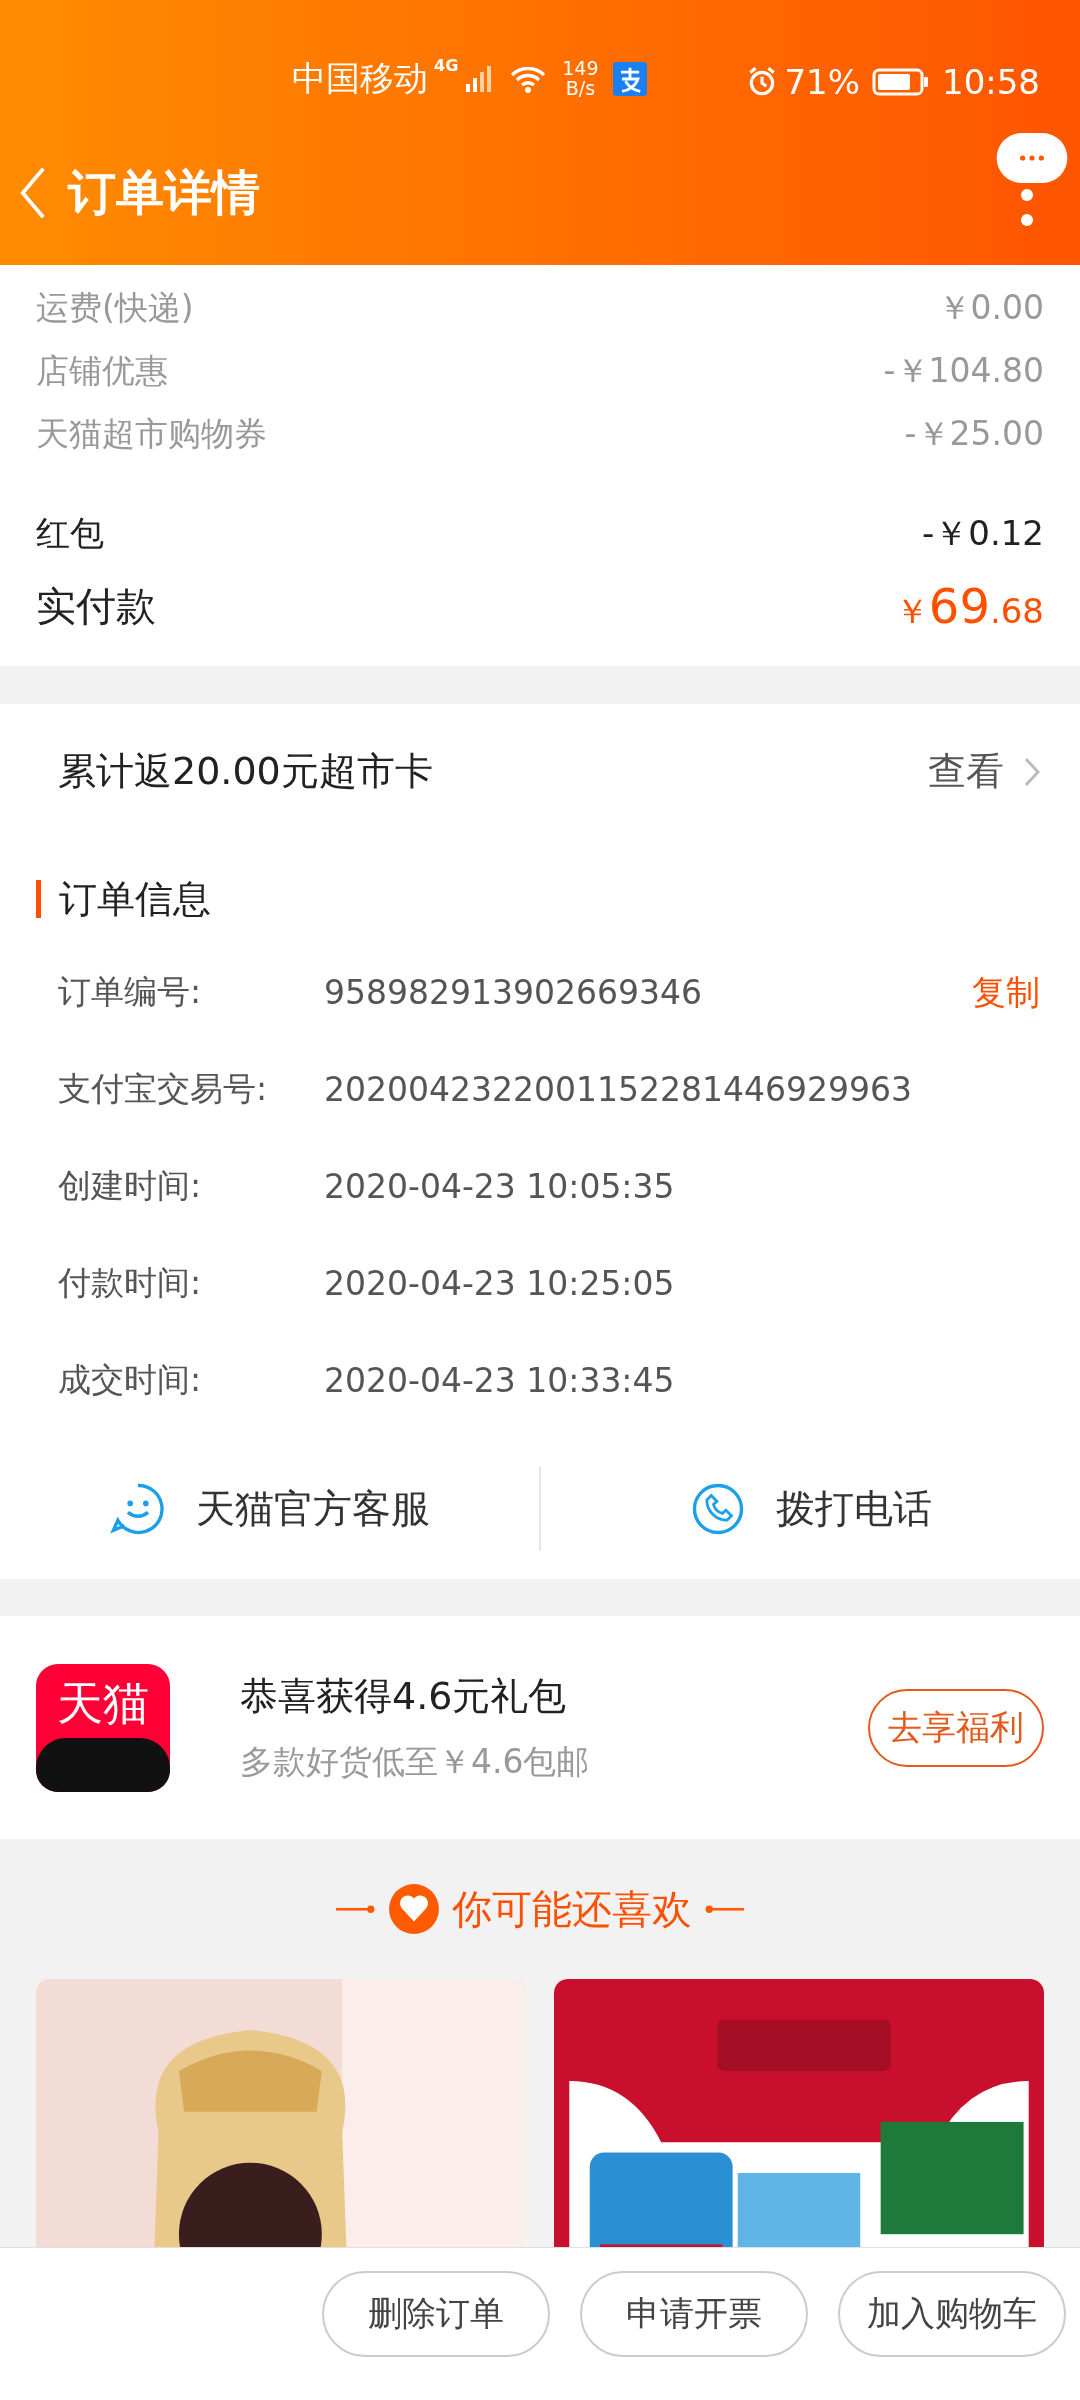  I want to click on rebate-text: 累计返20.00元超市卡, so click(245, 771).